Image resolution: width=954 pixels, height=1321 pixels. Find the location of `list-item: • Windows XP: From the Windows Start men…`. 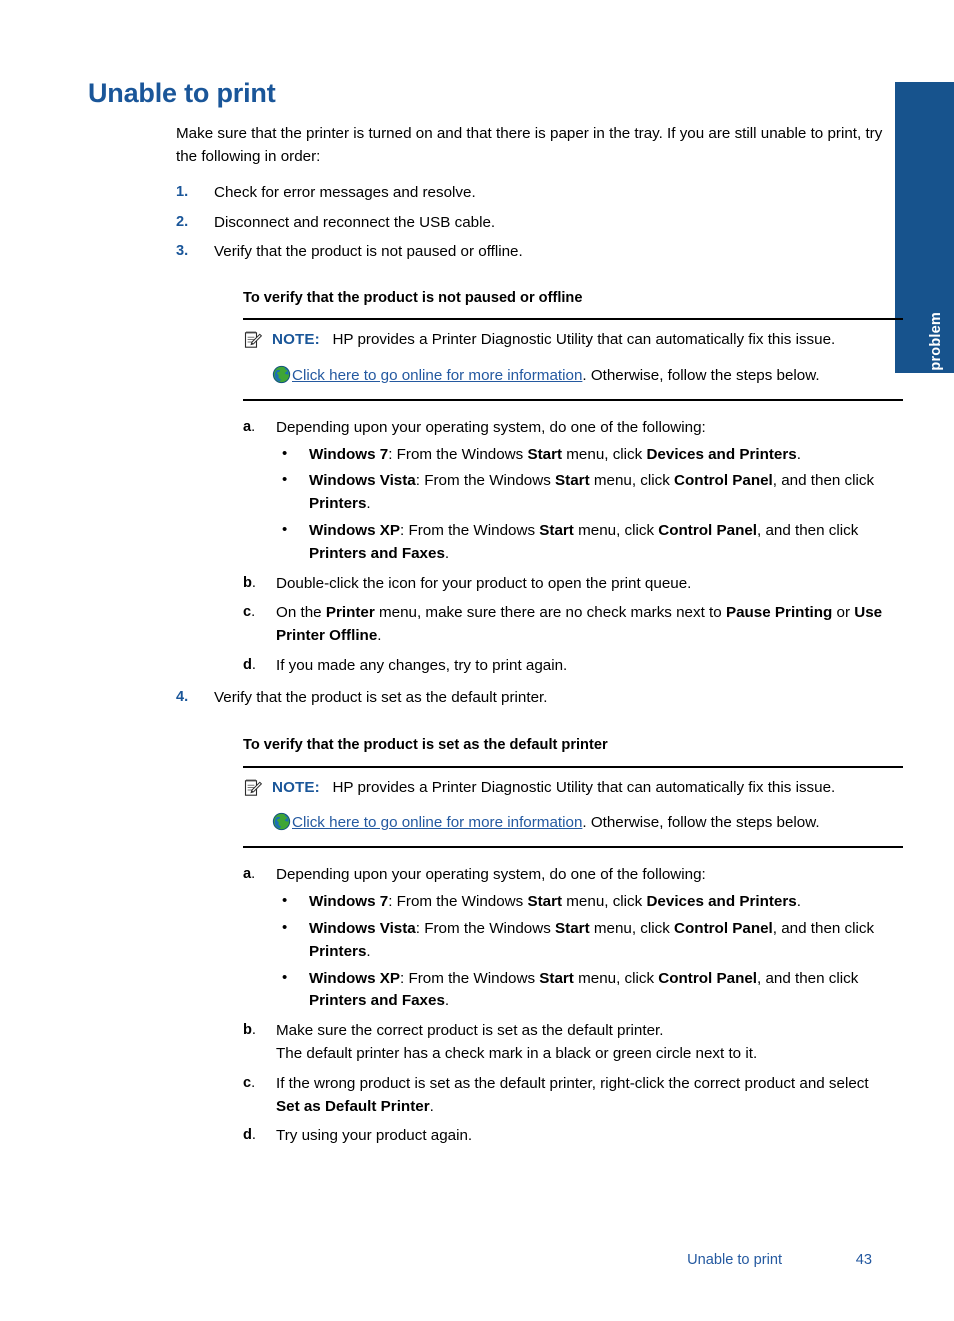

list-item: • Windows XP: From the Windows Start men… is located at coordinates (582, 991).